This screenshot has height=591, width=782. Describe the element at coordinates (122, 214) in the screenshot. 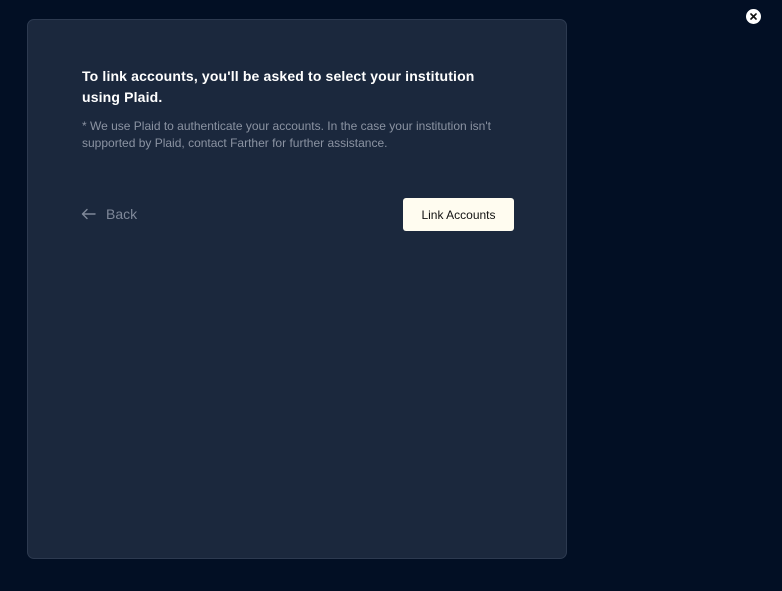

I see `back-label: Back` at that location.